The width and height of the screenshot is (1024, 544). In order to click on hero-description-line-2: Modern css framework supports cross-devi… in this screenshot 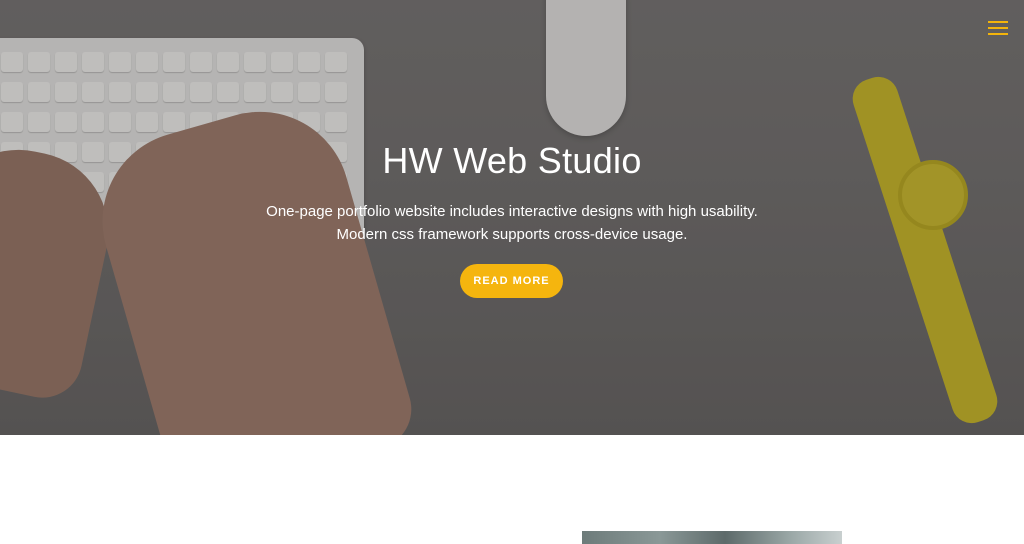, I will do `click(512, 234)`.